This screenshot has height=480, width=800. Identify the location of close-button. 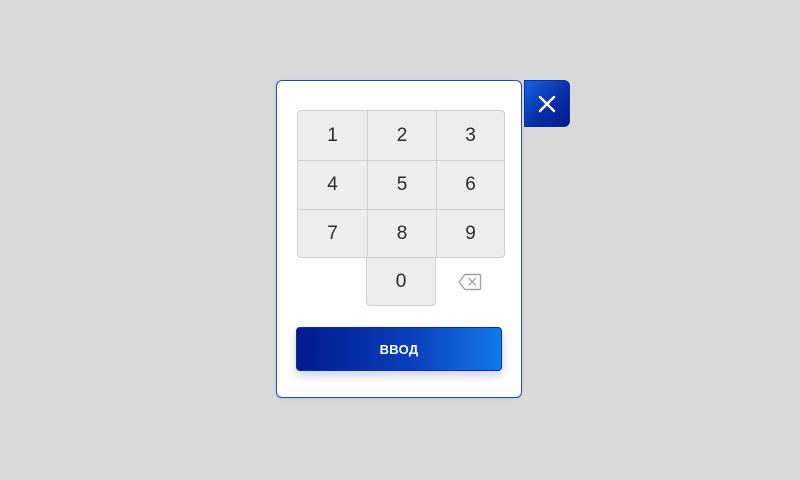
(547, 103).